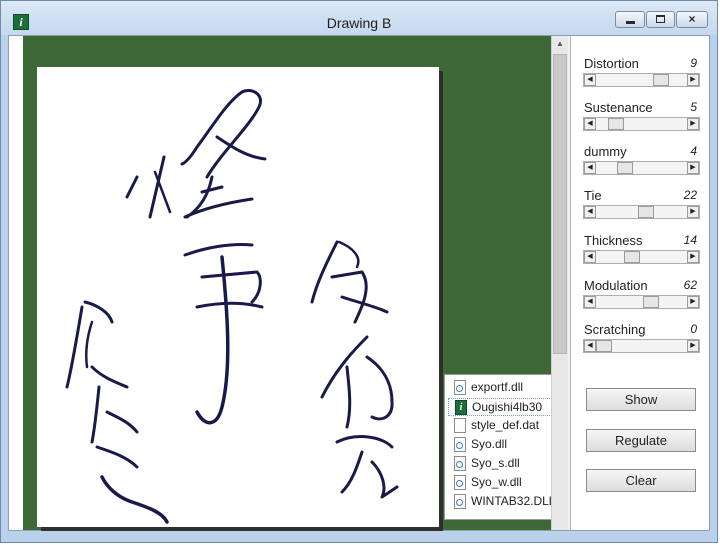 This screenshot has width=720, height=545. I want to click on close-icon: ×, so click(692, 19).